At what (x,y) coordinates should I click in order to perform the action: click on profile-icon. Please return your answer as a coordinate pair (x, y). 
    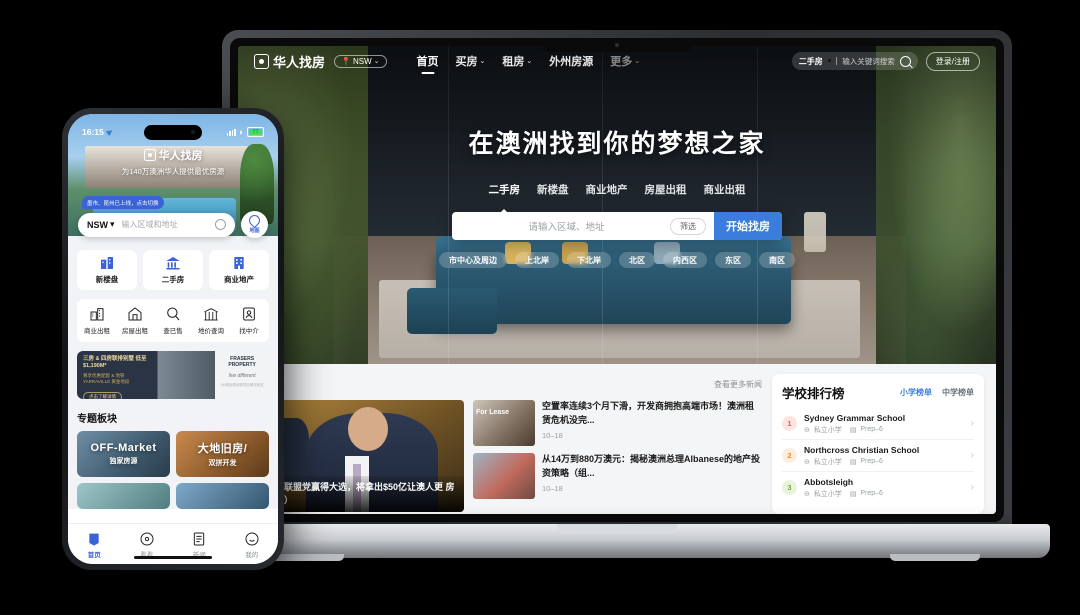
    Looking at the image, I should click on (252, 539).